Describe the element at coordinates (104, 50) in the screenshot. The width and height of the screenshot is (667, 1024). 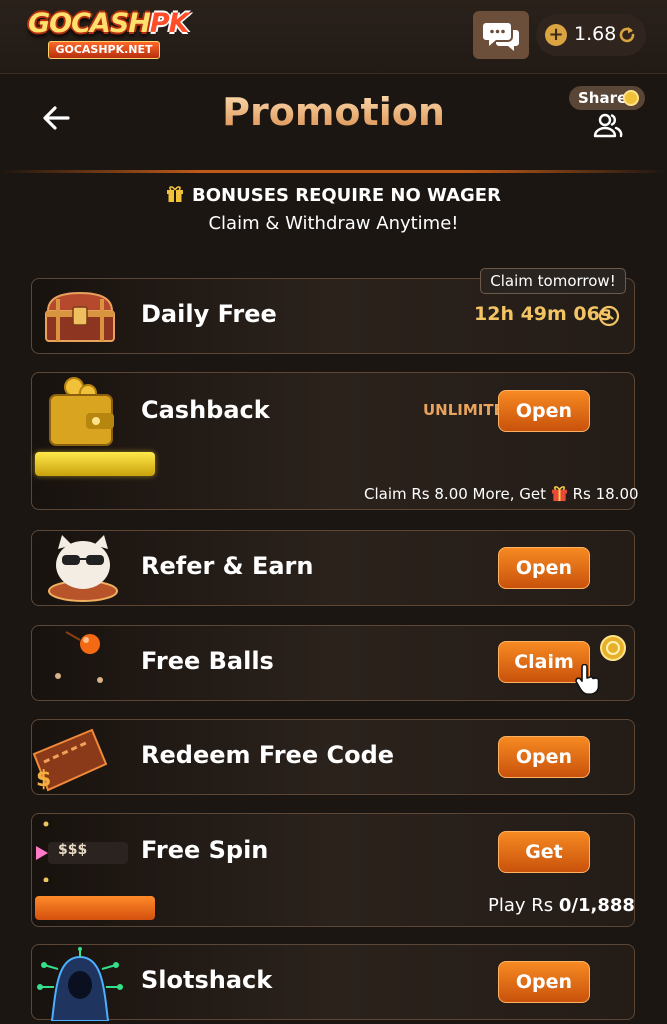
I see `logo-subtext: GOCASHPK.NET` at that location.